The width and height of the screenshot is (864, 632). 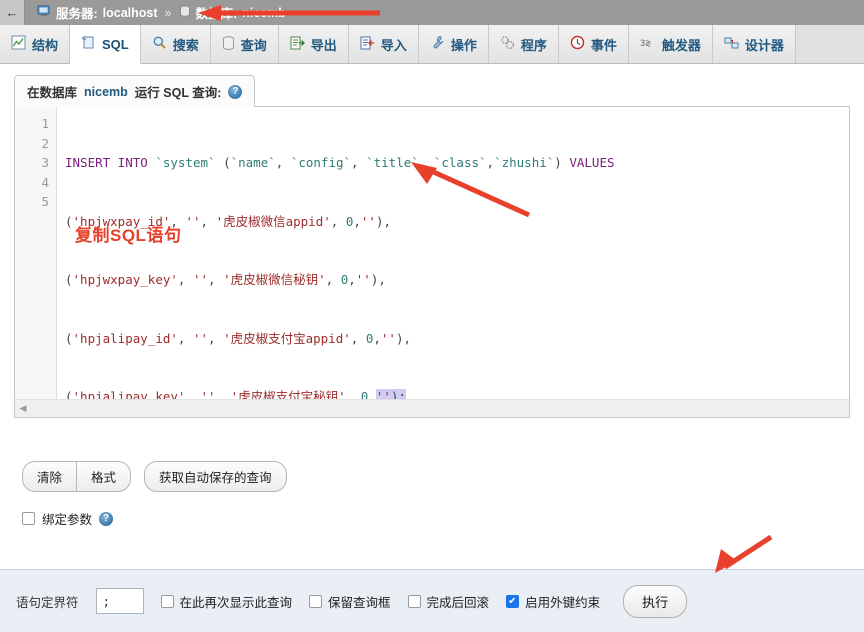 I want to click on code-line: ('hpjwxpay_key', '', '虎皮椒微信秘钥', 0,''),, so click(x=225, y=279).